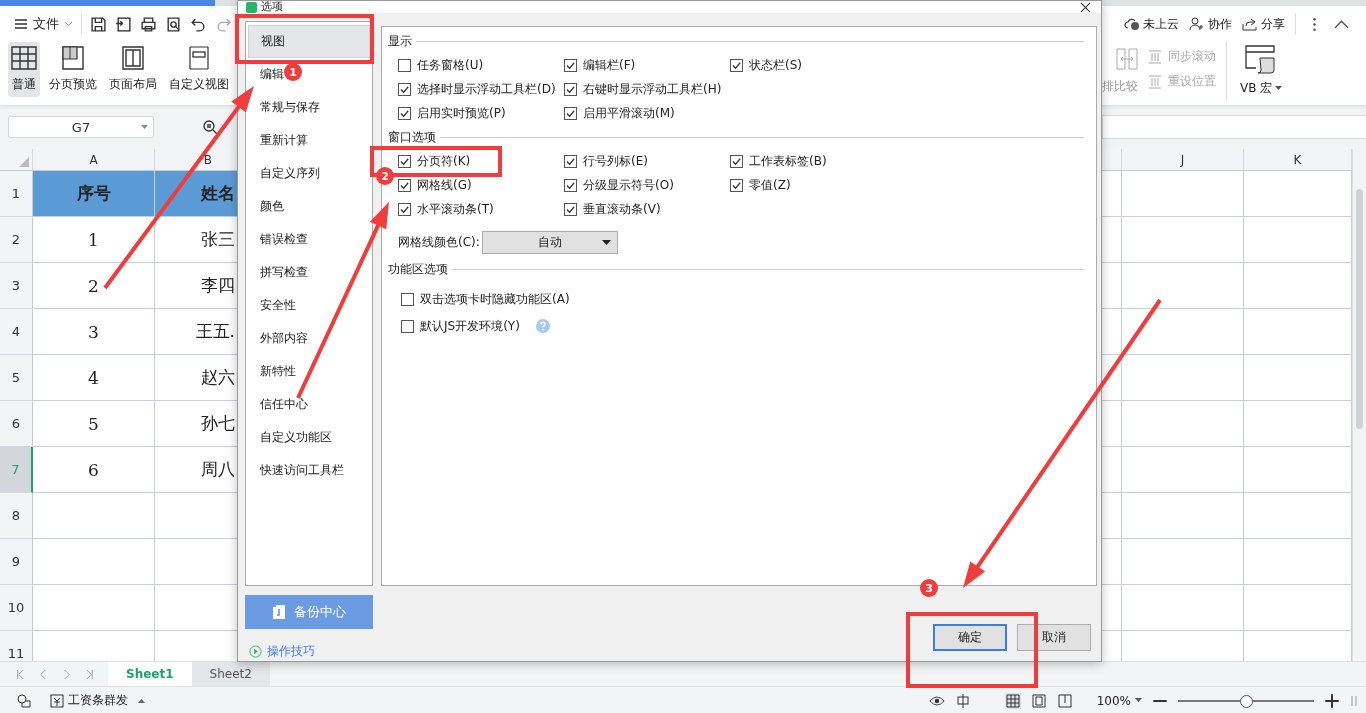 This screenshot has width=1366, height=713. What do you see at coordinates (94, 286) in the screenshot?
I see `table-cell: 2` at bounding box center [94, 286].